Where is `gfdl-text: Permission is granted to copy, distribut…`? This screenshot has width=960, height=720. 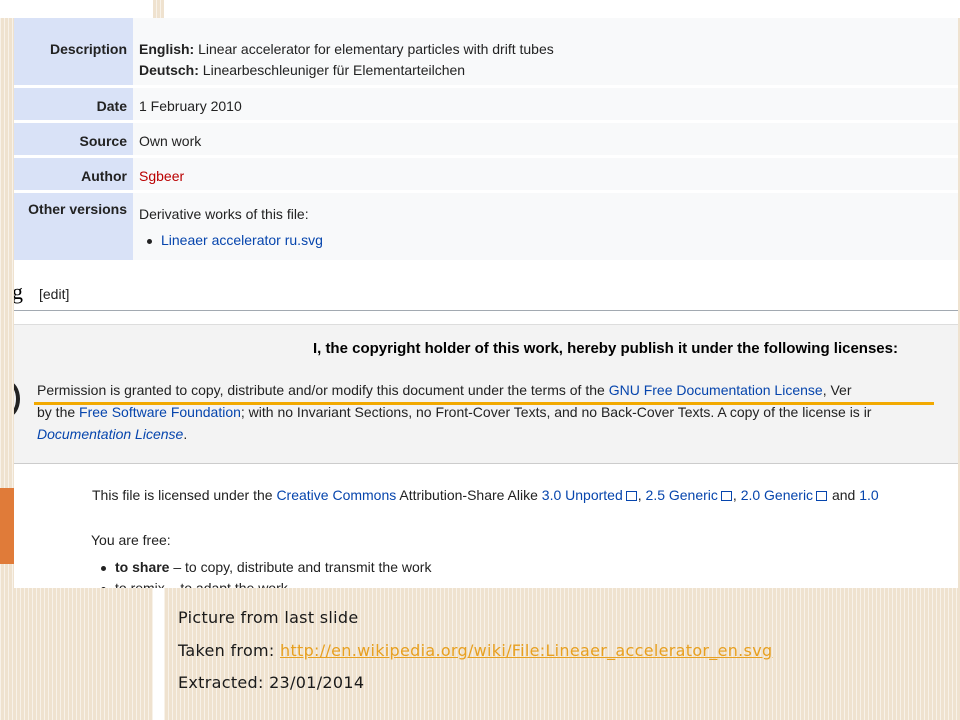
gfdl-text: Permission is granted to copy, distribut… is located at coordinates (497, 412).